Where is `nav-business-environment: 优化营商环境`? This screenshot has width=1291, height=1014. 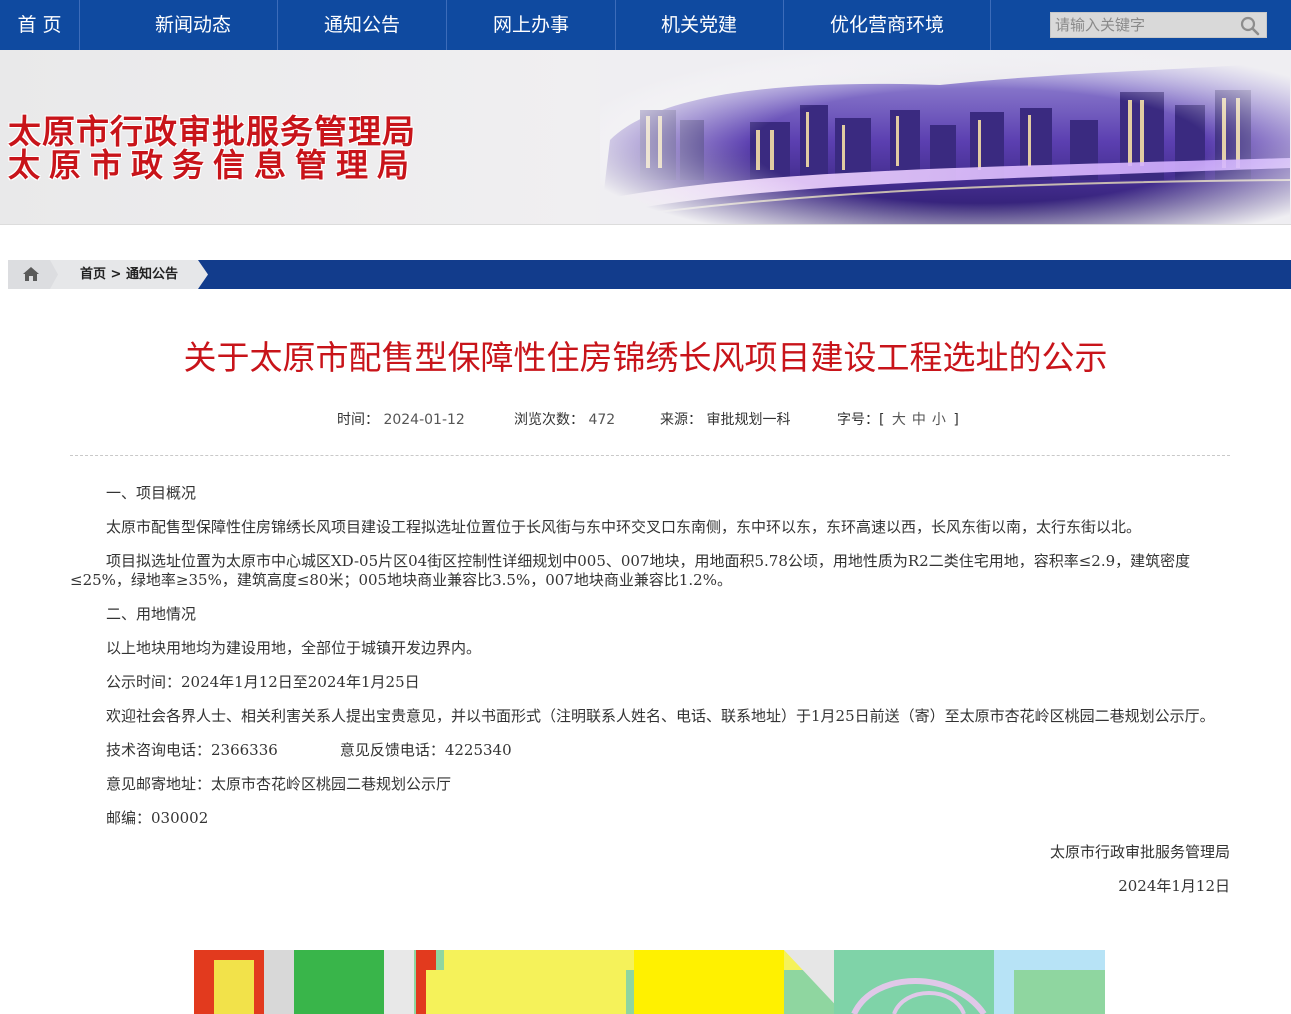 nav-business-environment: 优化营商环境 is located at coordinates (887, 25).